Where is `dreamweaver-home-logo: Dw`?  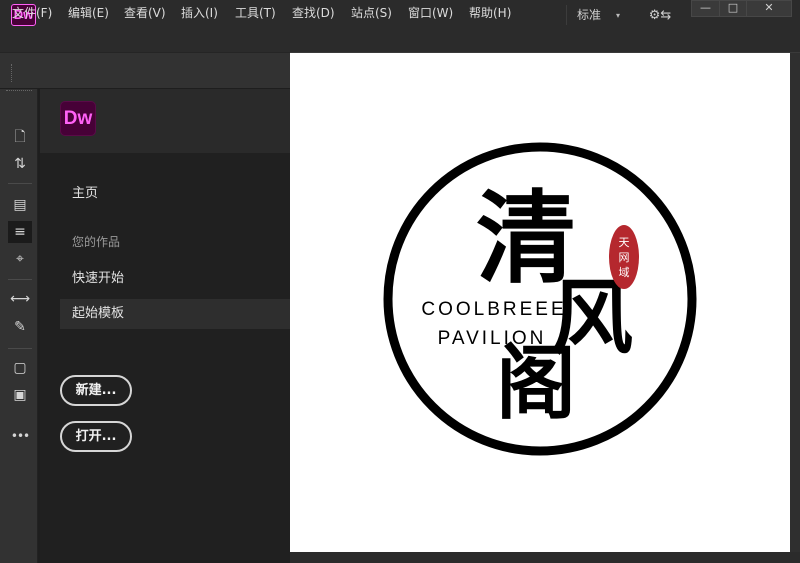 dreamweaver-home-logo: Dw is located at coordinates (78, 118).